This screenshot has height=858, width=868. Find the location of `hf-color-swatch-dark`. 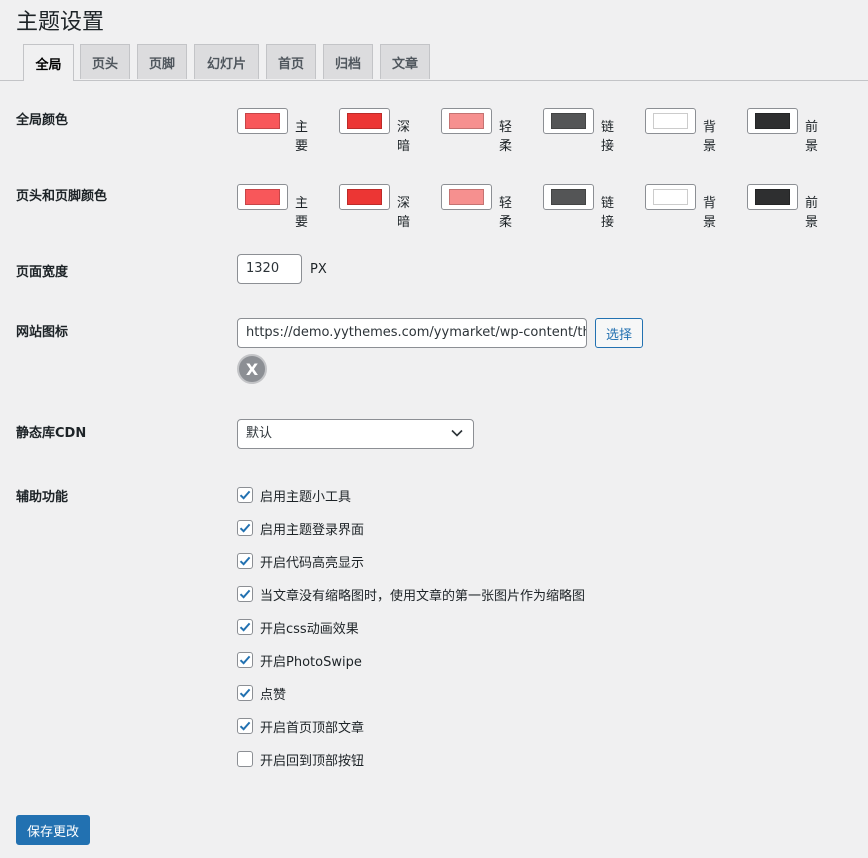

hf-color-swatch-dark is located at coordinates (364, 197).